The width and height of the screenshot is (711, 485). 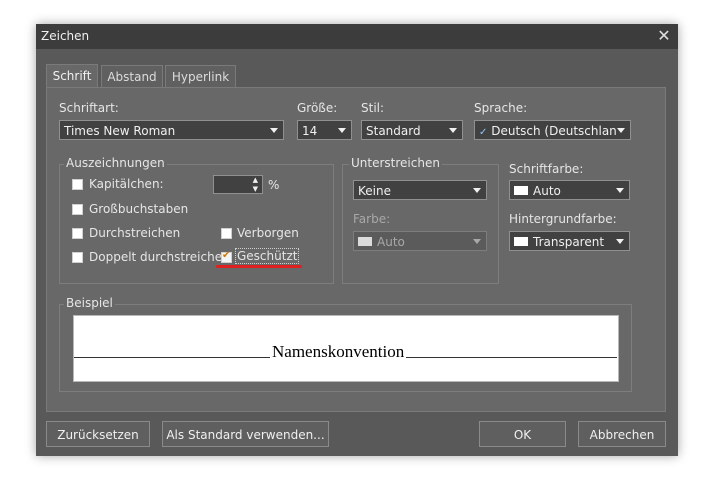 What do you see at coordinates (200, 76) in the screenshot?
I see `tab-hyperlink: Hyperlink` at bounding box center [200, 76].